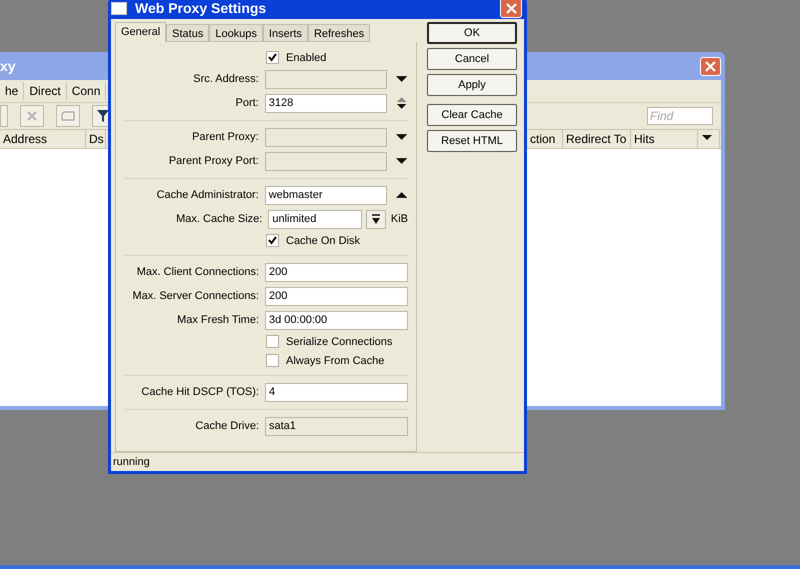  I want to click on input-field: webmaster, so click(325, 195).